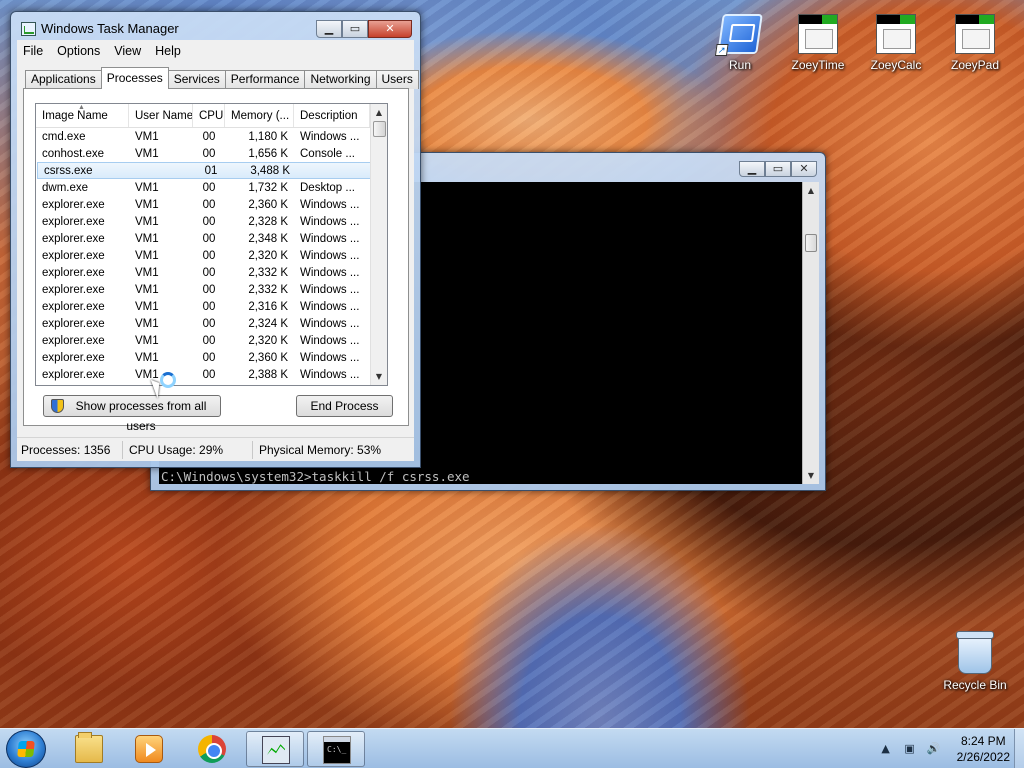 Image resolution: width=1024 pixels, height=768 pixels. I want to click on taskbar-command-prompt, so click(336, 749).